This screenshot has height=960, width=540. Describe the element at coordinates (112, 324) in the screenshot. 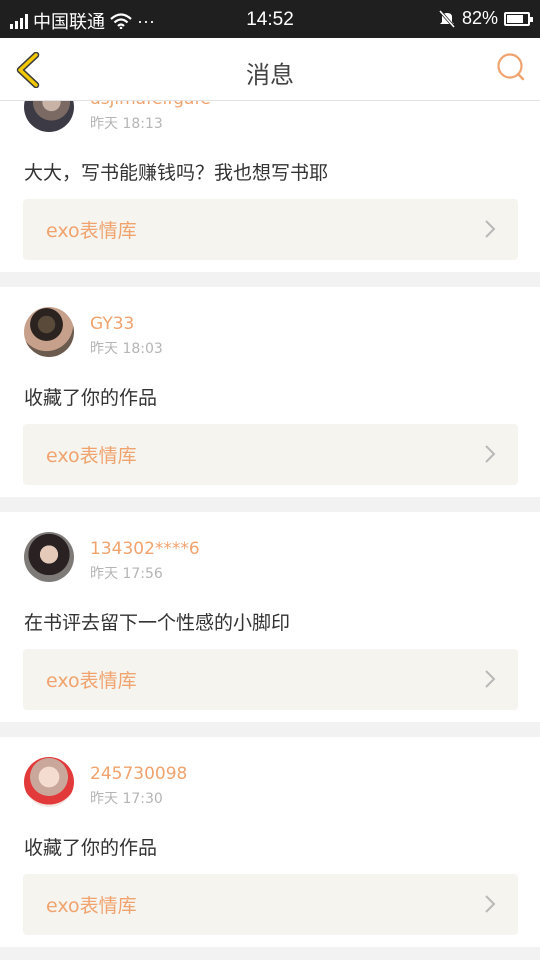

I see `username: GY33` at that location.